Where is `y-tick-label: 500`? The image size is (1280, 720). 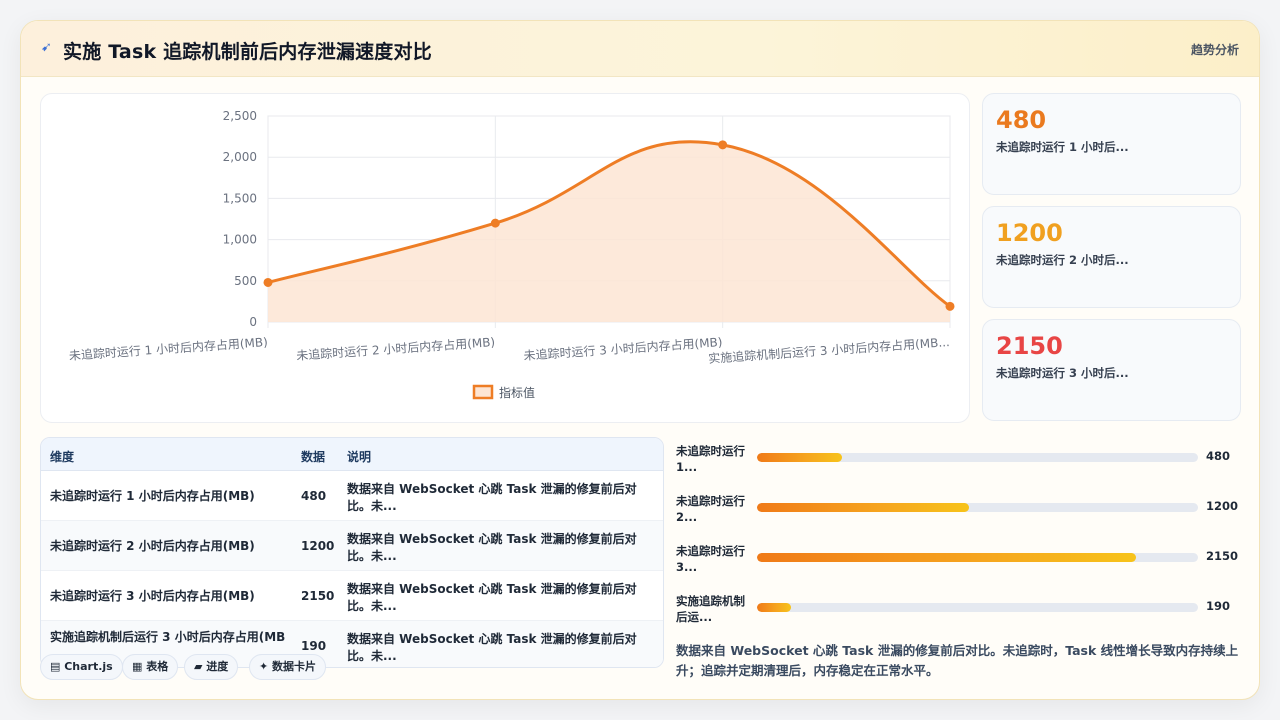 y-tick-label: 500 is located at coordinates (245, 281).